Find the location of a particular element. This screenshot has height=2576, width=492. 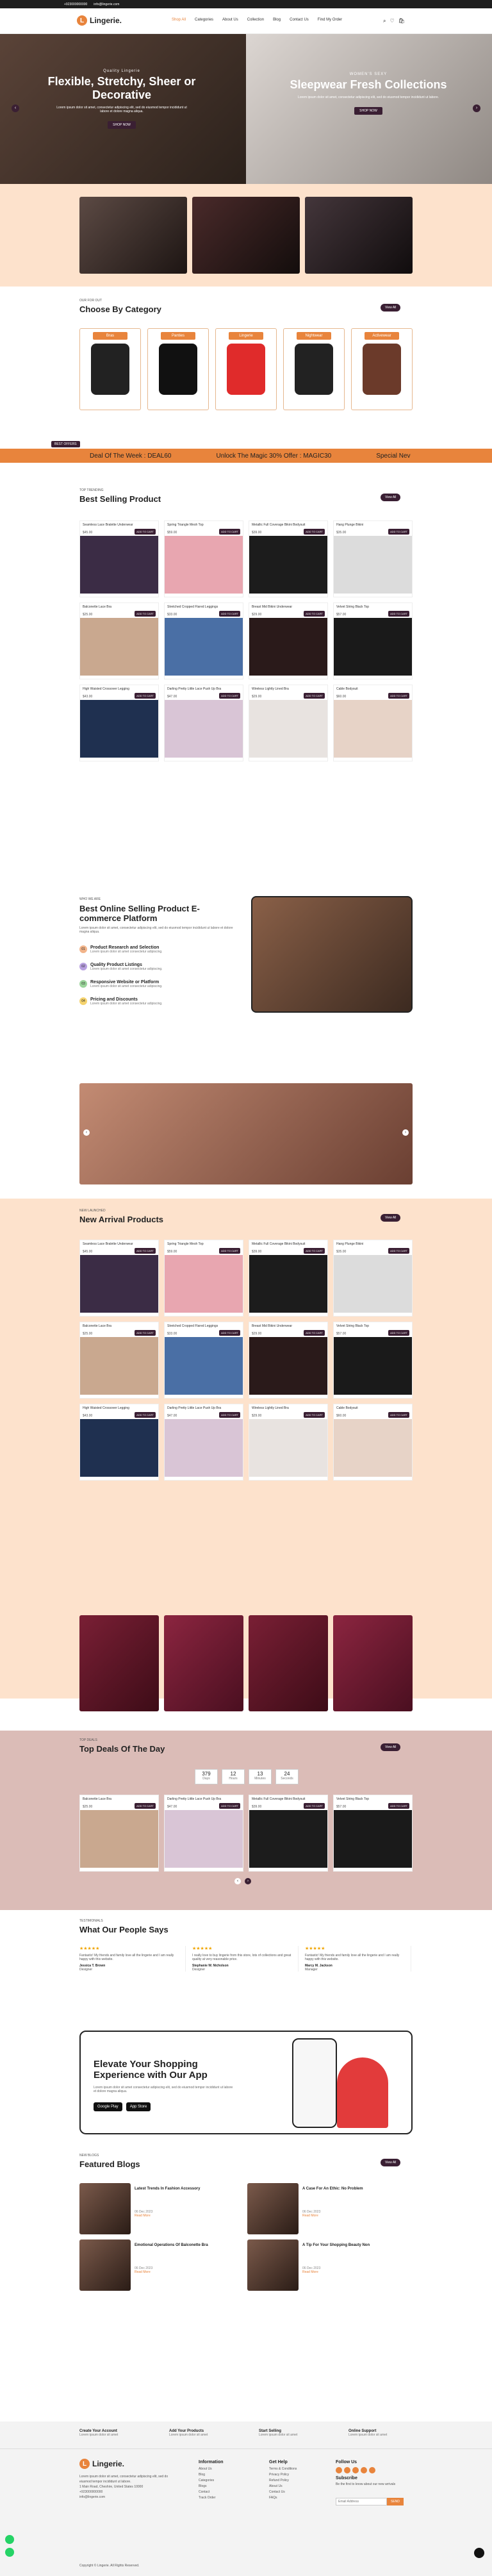

subscribe-send-button: SEND is located at coordinates (395, 2502).